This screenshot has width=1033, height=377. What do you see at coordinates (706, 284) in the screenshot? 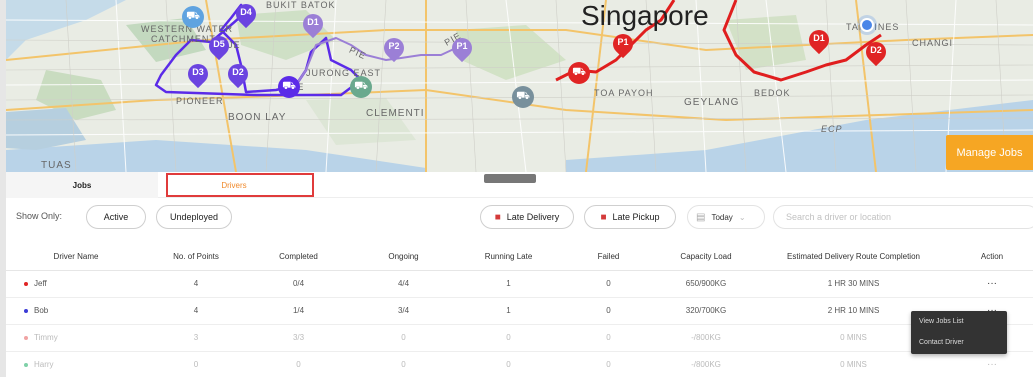
I see `capacity-cell: 650/900KG` at bounding box center [706, 284].